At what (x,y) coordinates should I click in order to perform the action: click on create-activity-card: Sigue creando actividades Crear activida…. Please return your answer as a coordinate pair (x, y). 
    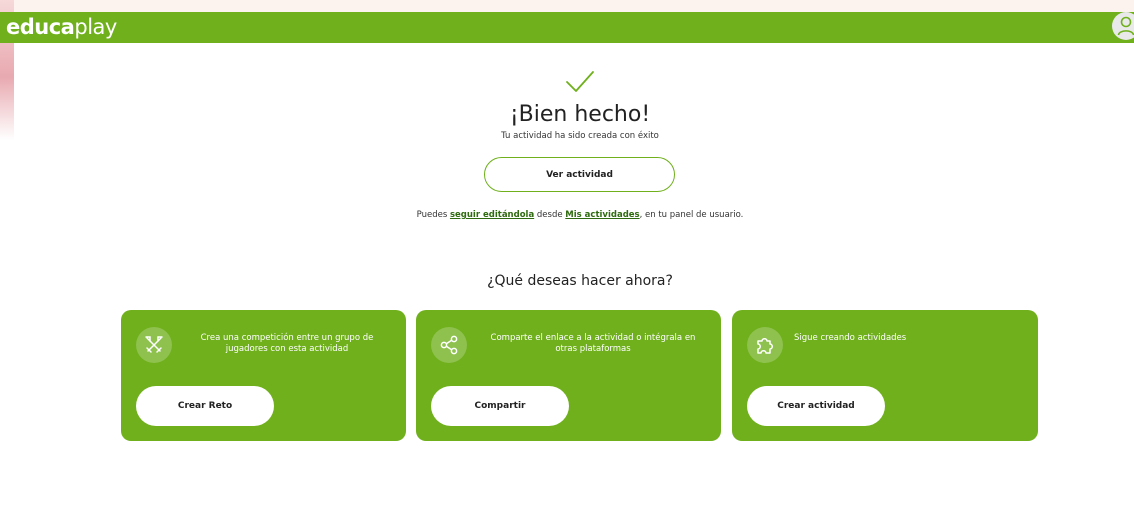
    Looking at the image, I should click on (885, 375).